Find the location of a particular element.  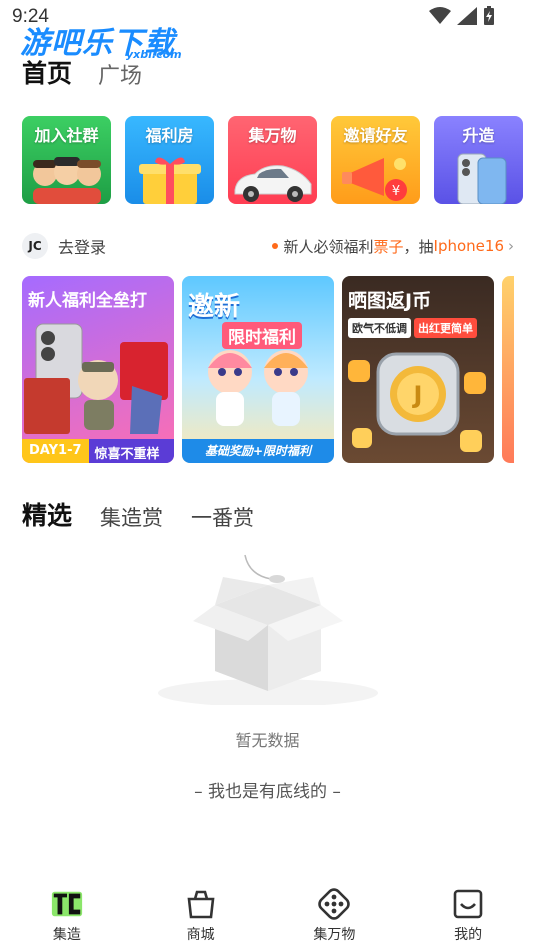

chevron-right-icon: › is located at coordinates (511, 246).